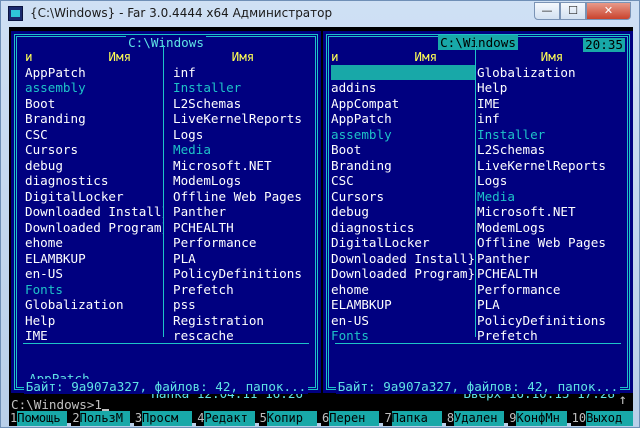 The image size is (640, 428). I want to click on left-col2-file-item: LiveKernelReports, so click(243, 119).